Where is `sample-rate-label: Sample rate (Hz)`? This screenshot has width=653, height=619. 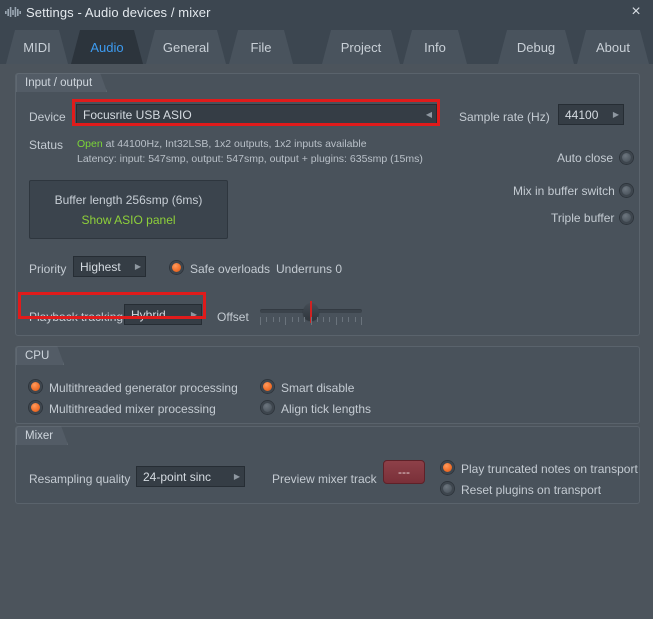 sample-rate-label: Sample rate (Hz) is located at coordinates (504, 117).